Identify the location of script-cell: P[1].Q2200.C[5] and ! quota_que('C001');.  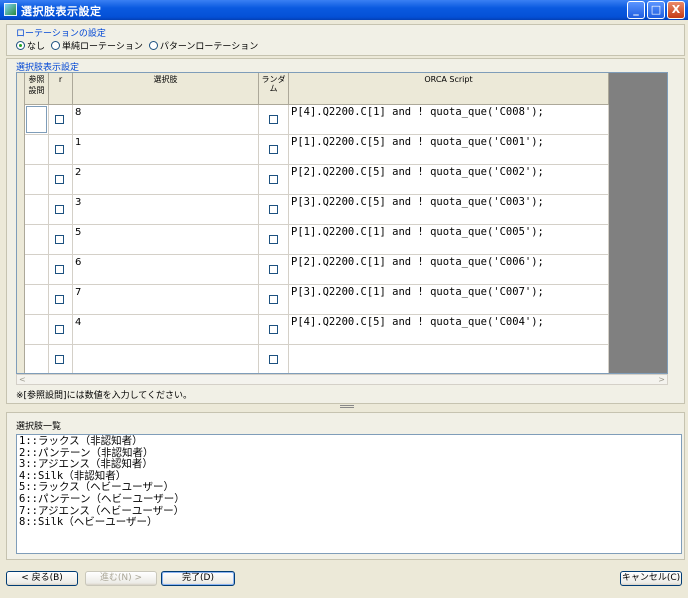
(449, 150).